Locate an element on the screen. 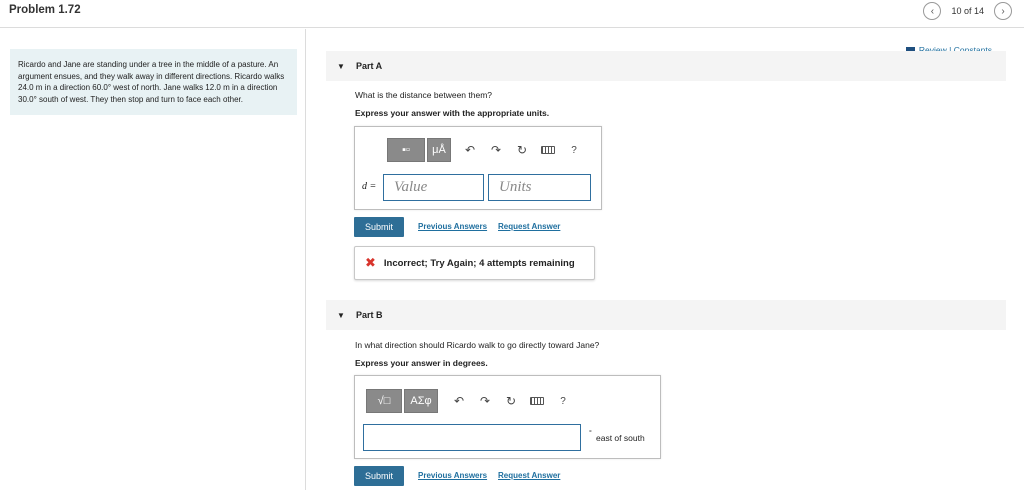 This screenshot has height=490, width=1024. error-x-icon: ✖ is located at coordinates (370, 262).